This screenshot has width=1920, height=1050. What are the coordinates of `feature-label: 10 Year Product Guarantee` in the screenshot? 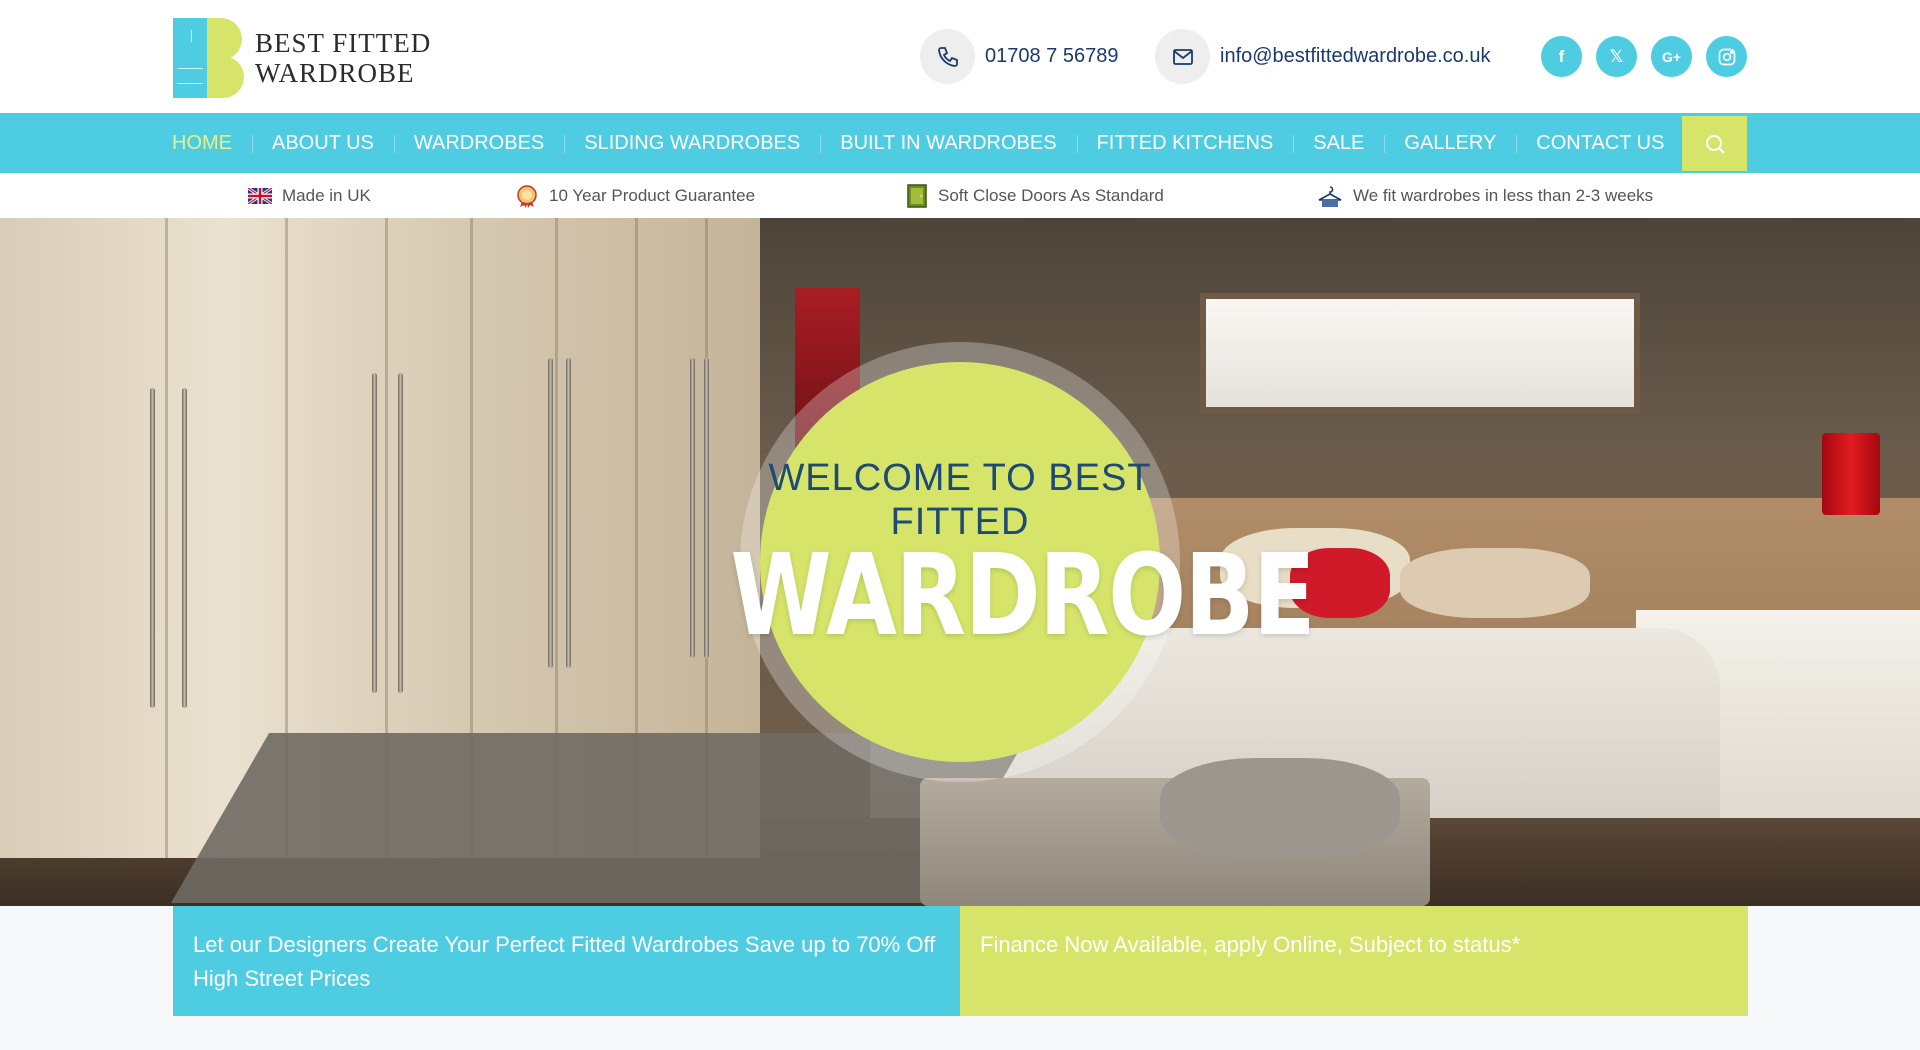 It's located at (652, 195).